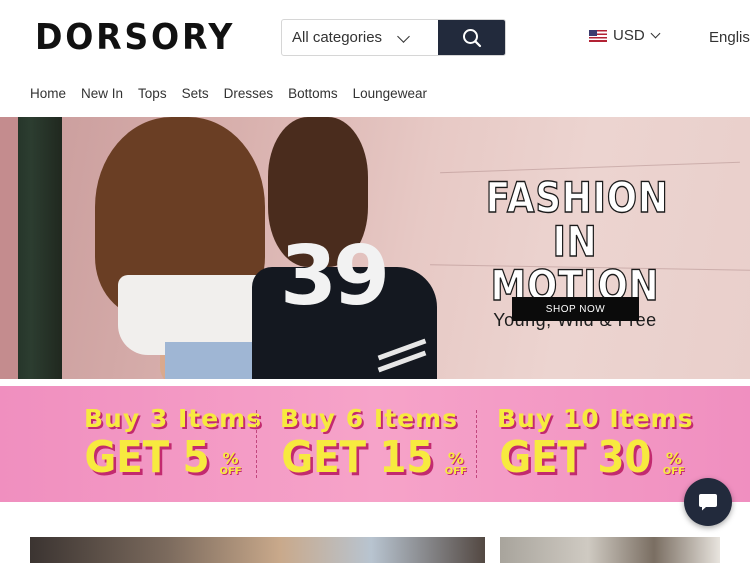 This screenshot has width=750, height=563. I want to click on promo-offer-condition: Buy 3 Items, so click(173, 418).